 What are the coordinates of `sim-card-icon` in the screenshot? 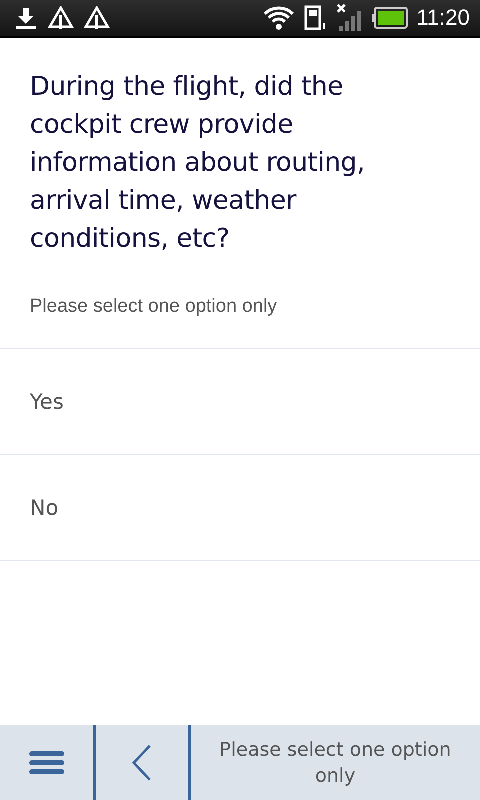 It's located at (316, 18).